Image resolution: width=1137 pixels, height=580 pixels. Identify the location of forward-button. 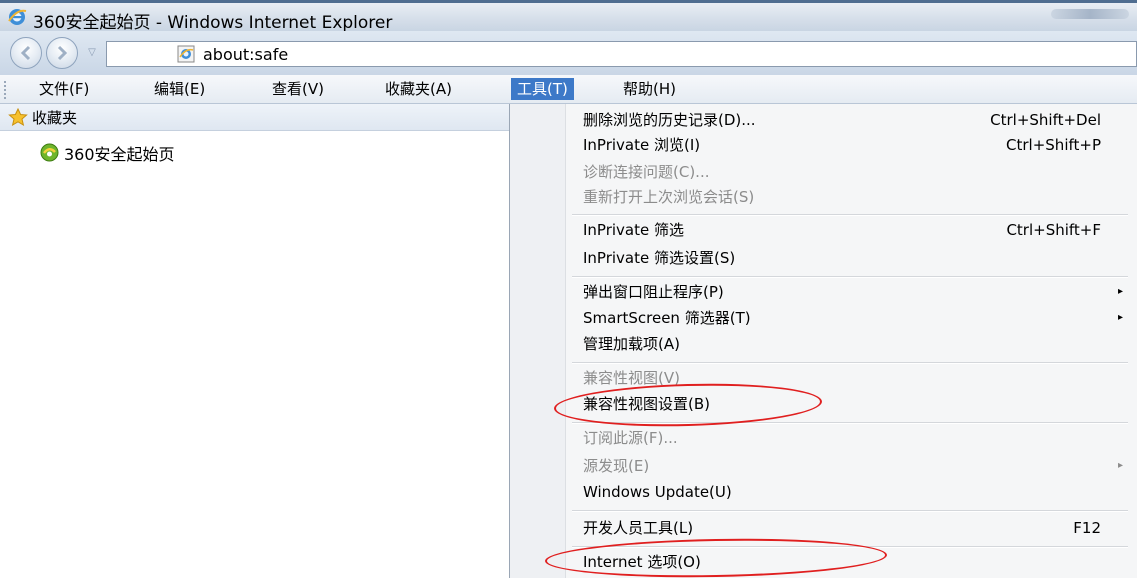
(62, 53).